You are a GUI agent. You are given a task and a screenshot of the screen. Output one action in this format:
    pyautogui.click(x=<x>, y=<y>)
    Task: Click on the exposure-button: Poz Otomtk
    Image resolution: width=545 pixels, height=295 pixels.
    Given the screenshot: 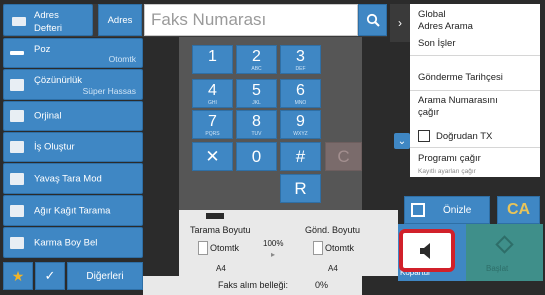 What is the action you would take?
    pyautogui.click(x=73, y=53)
    